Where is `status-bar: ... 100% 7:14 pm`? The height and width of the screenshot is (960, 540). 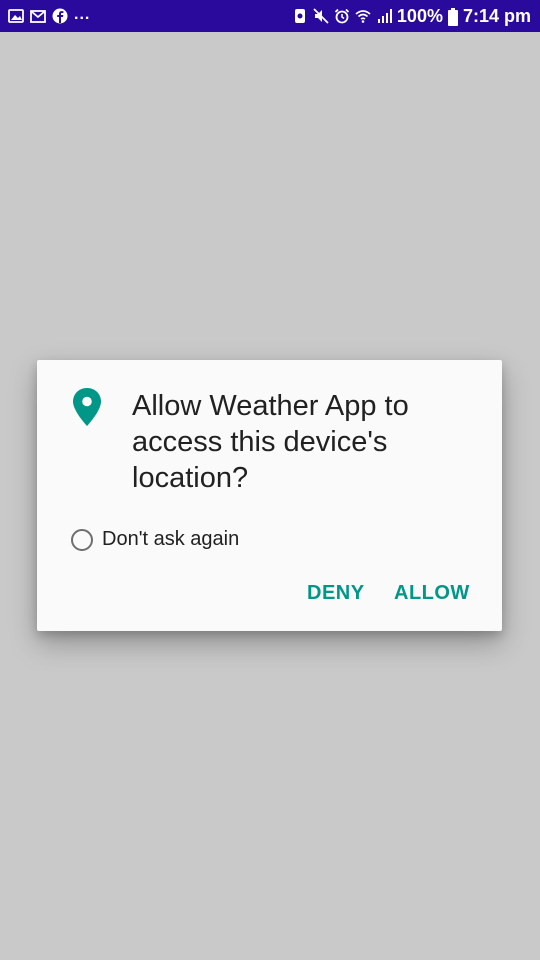
status-bar: ... 100% 7:14 pm is located at coordinates (270, 16).